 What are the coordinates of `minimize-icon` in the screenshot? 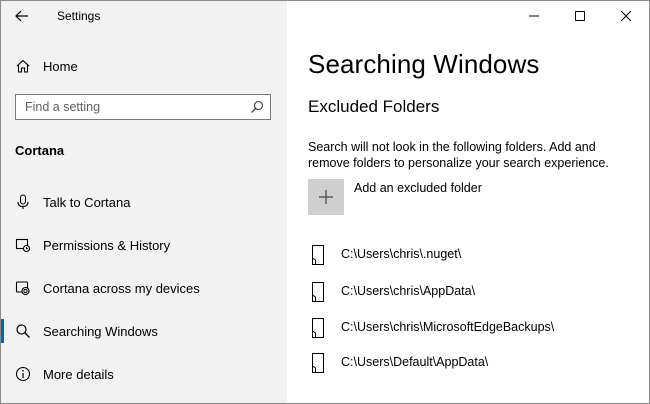 It's located at (534, 16).